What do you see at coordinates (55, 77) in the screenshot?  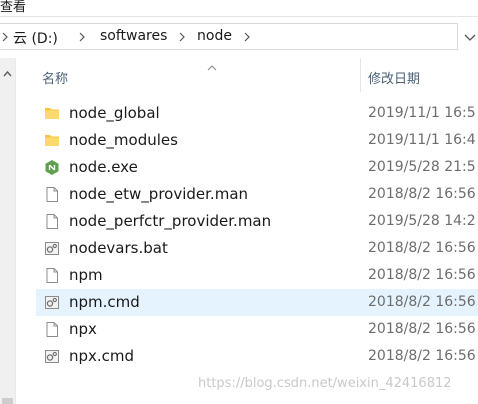 I see `column-name-header: 名称` at bounding box center [55, 77].